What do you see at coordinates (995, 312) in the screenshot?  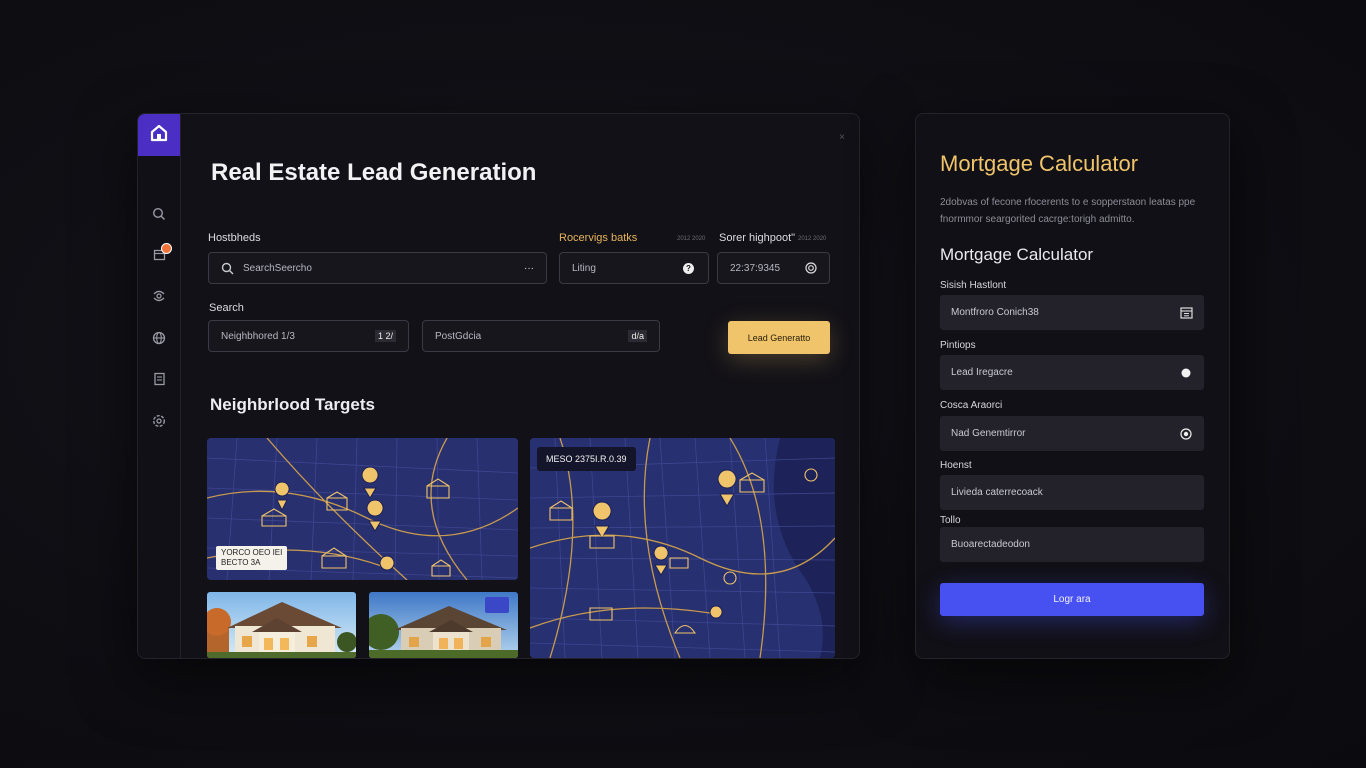 I see `field-value-1: Montfroro Conich38` at bounding box center [995, 312].